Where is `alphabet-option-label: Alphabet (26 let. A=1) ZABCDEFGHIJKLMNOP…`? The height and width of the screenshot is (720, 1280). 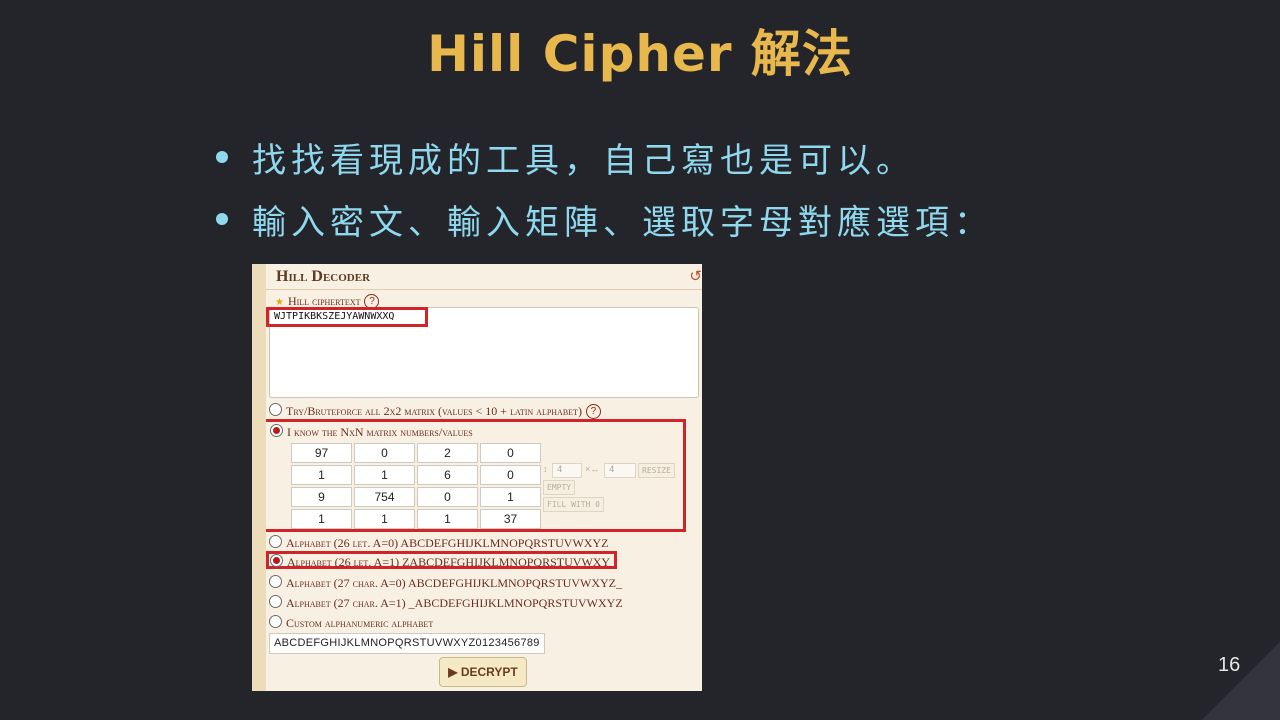
alphabet-option-label: Alphabet (26 let. A=1) ZABCDEFGHIJKLMNOP… is located at coordinates (449, 562).